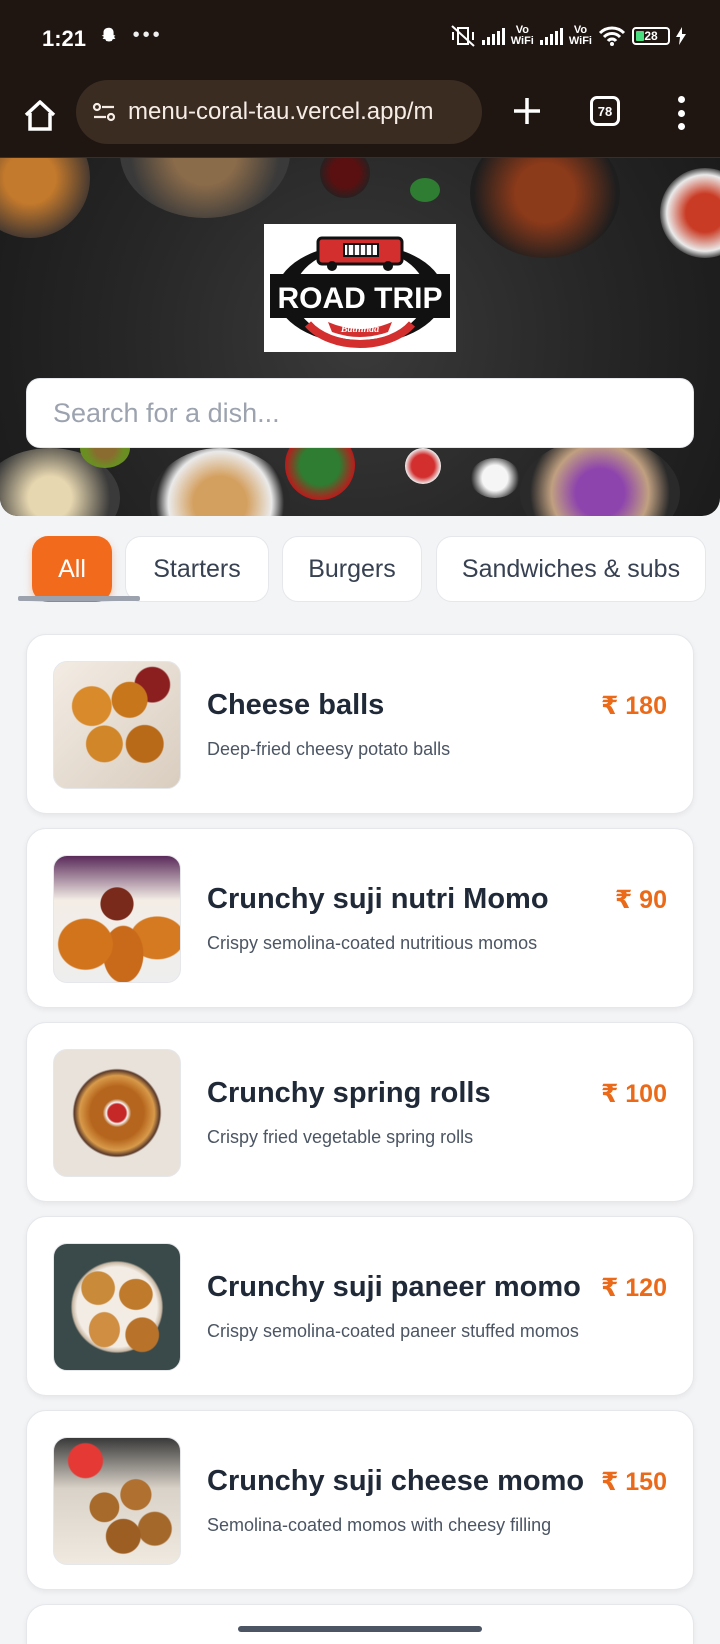  I want to click on category-chip-burgers: Burgers, so click(352, 569).